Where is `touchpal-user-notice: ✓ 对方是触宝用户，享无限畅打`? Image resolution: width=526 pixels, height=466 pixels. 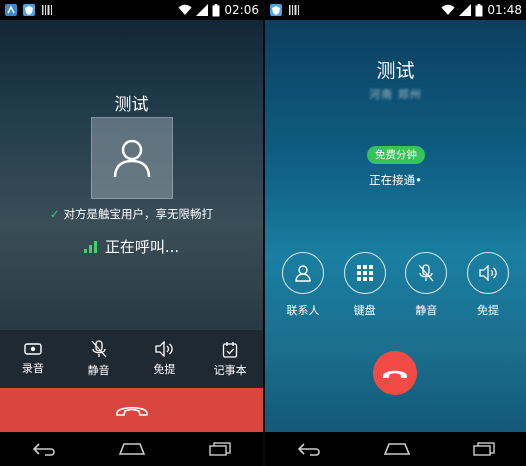
touchpal-user-notice: ✓ 对方是触宝用户，享无限畅打 is located at coordinates (131, 214).